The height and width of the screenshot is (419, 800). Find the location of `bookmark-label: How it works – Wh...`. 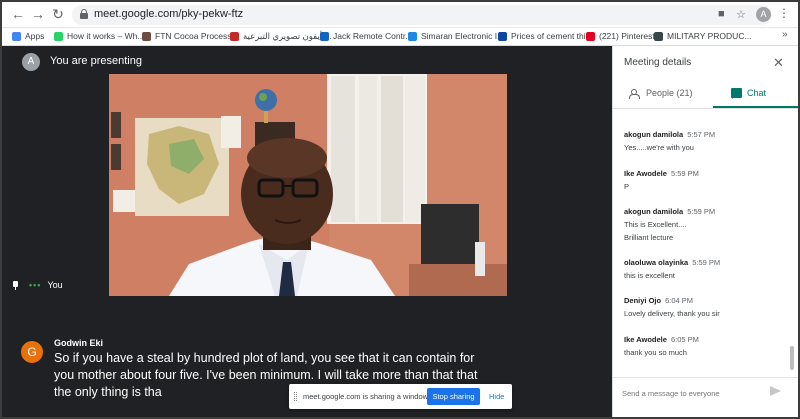

bookmark-label: How it works – Wh... is located at coordinates (106, 36).